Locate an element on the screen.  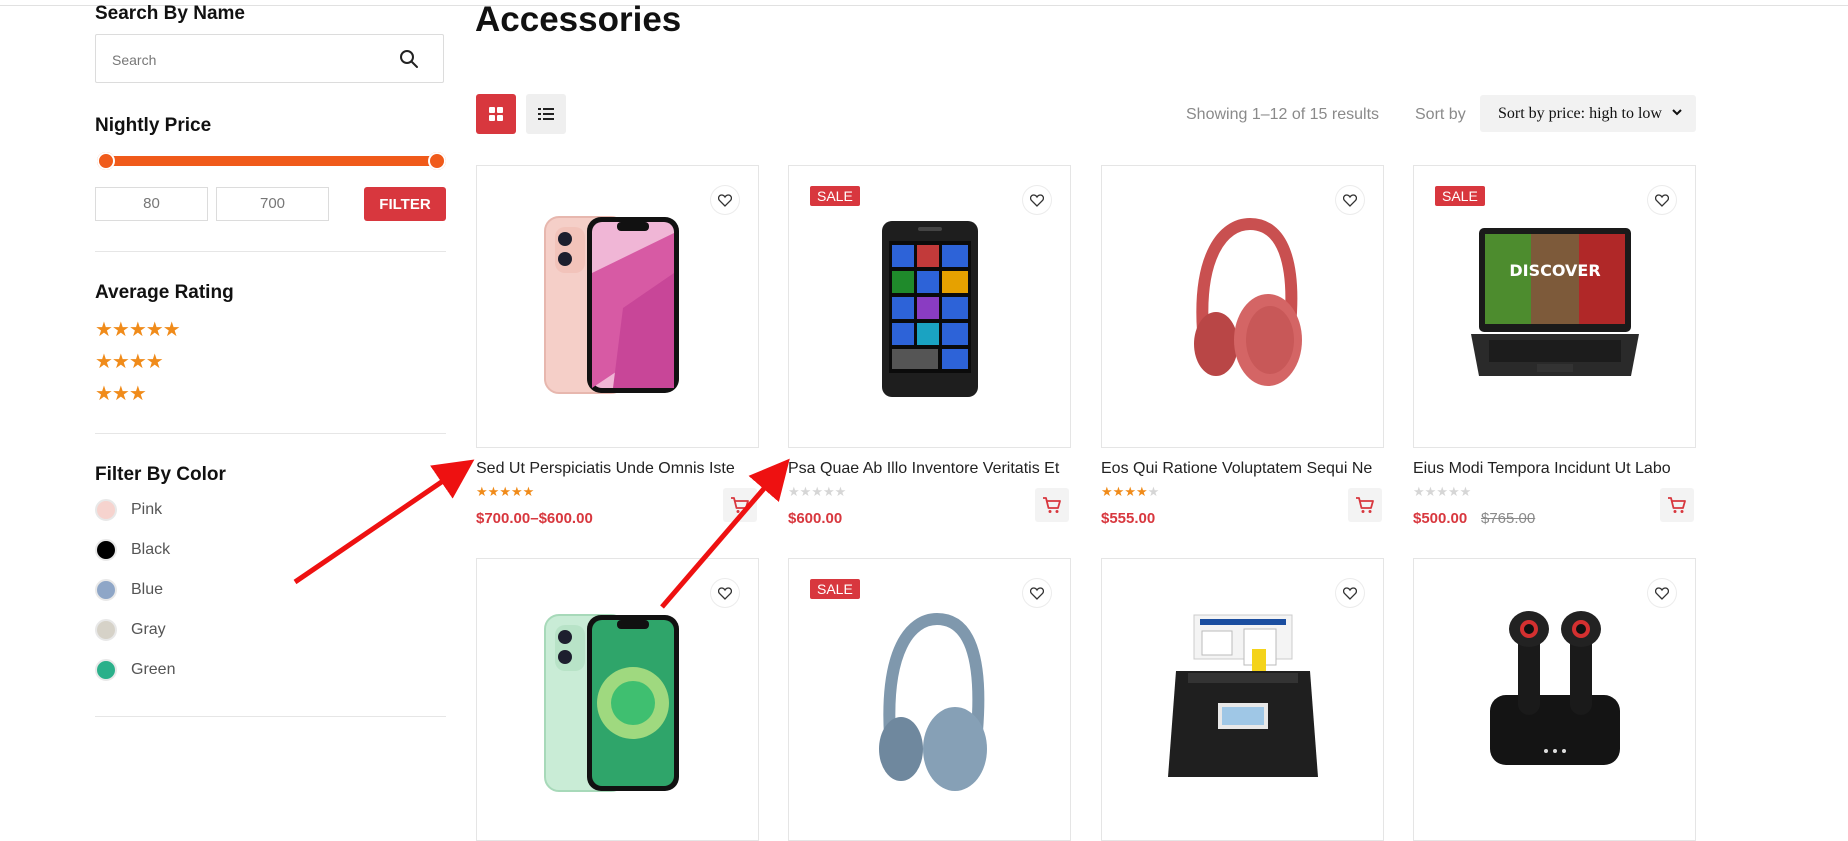
list-icon is located at coordinates (546, 114).